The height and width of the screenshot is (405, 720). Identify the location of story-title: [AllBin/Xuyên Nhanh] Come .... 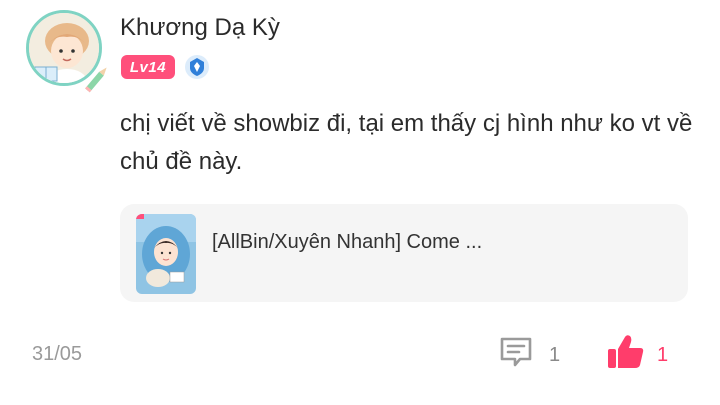
(347, 242).